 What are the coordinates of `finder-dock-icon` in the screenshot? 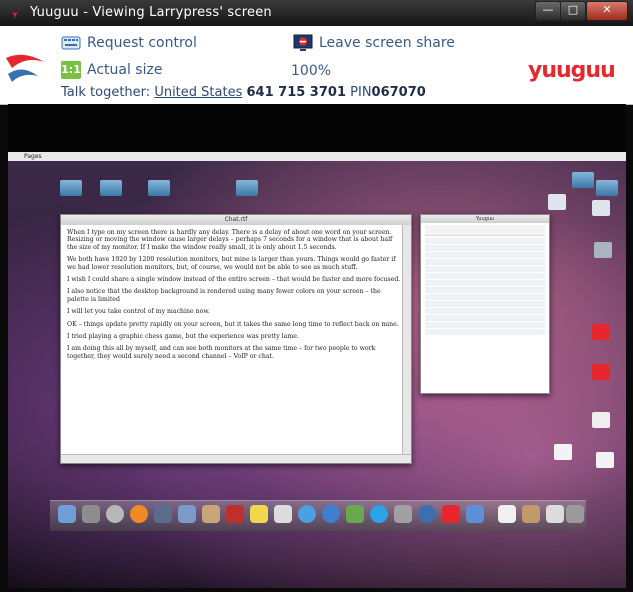 It's located at (67, 514).